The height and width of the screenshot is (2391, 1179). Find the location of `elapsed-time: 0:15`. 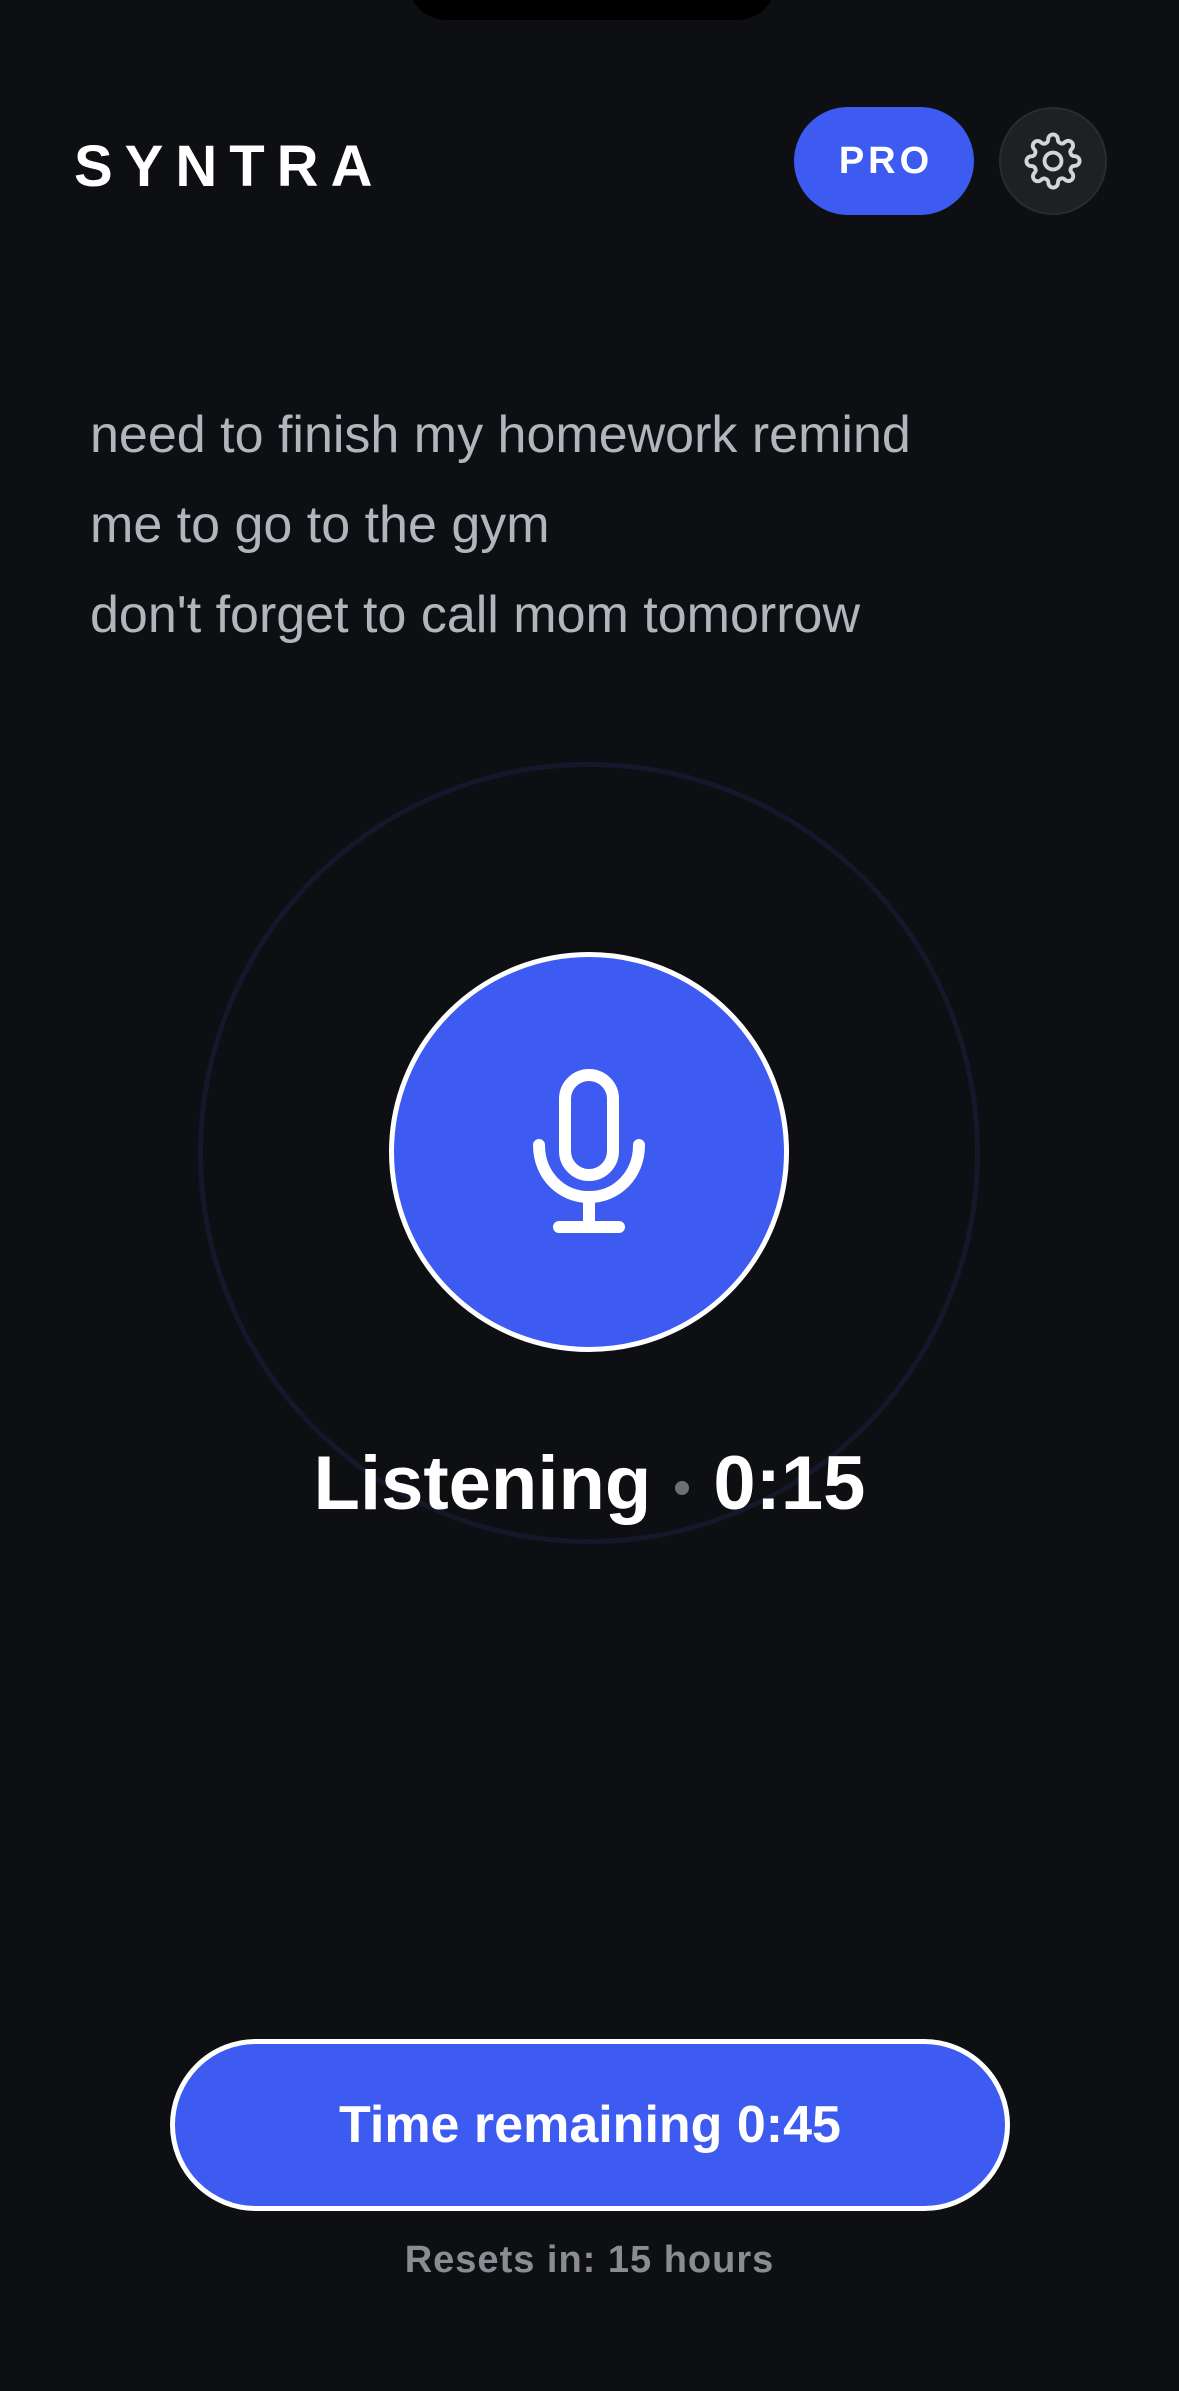

elapsed-time: 0:15 is located at coordinates (789, 1483).